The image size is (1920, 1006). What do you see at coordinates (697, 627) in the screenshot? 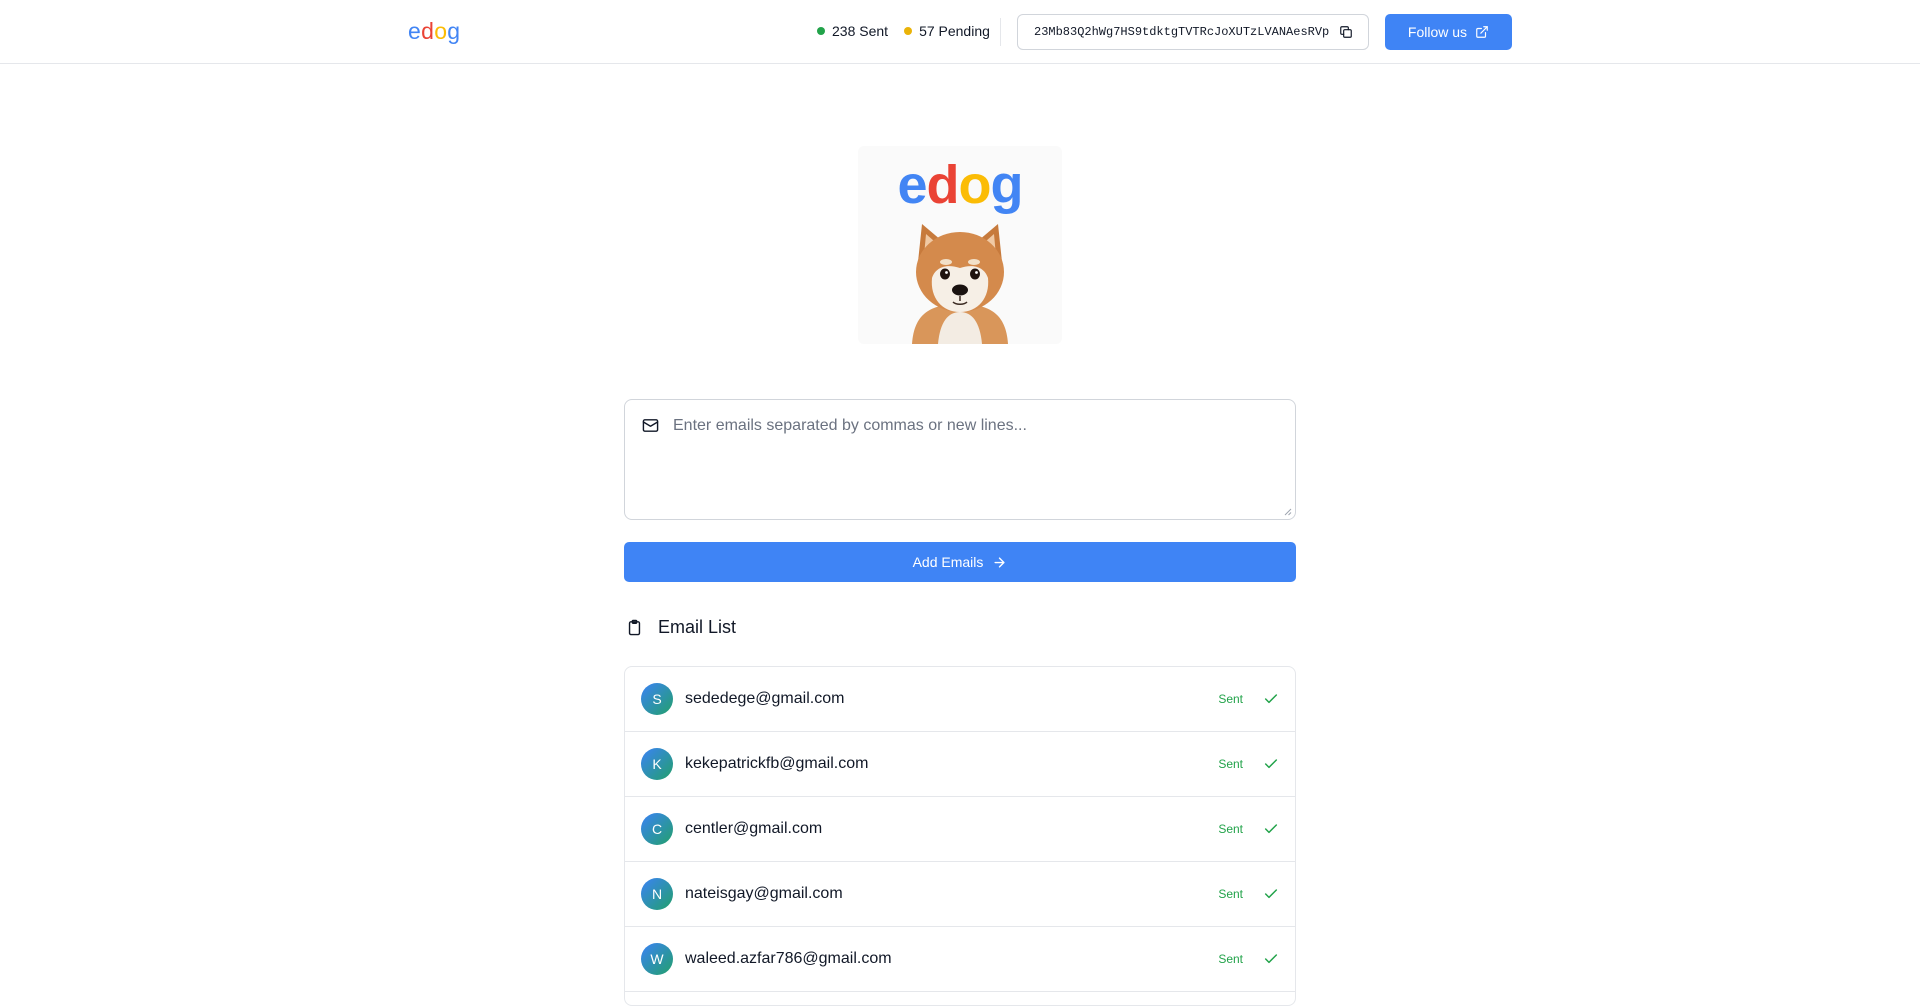
I see `email-list-title: Email List` at bounding box center [697, 627].